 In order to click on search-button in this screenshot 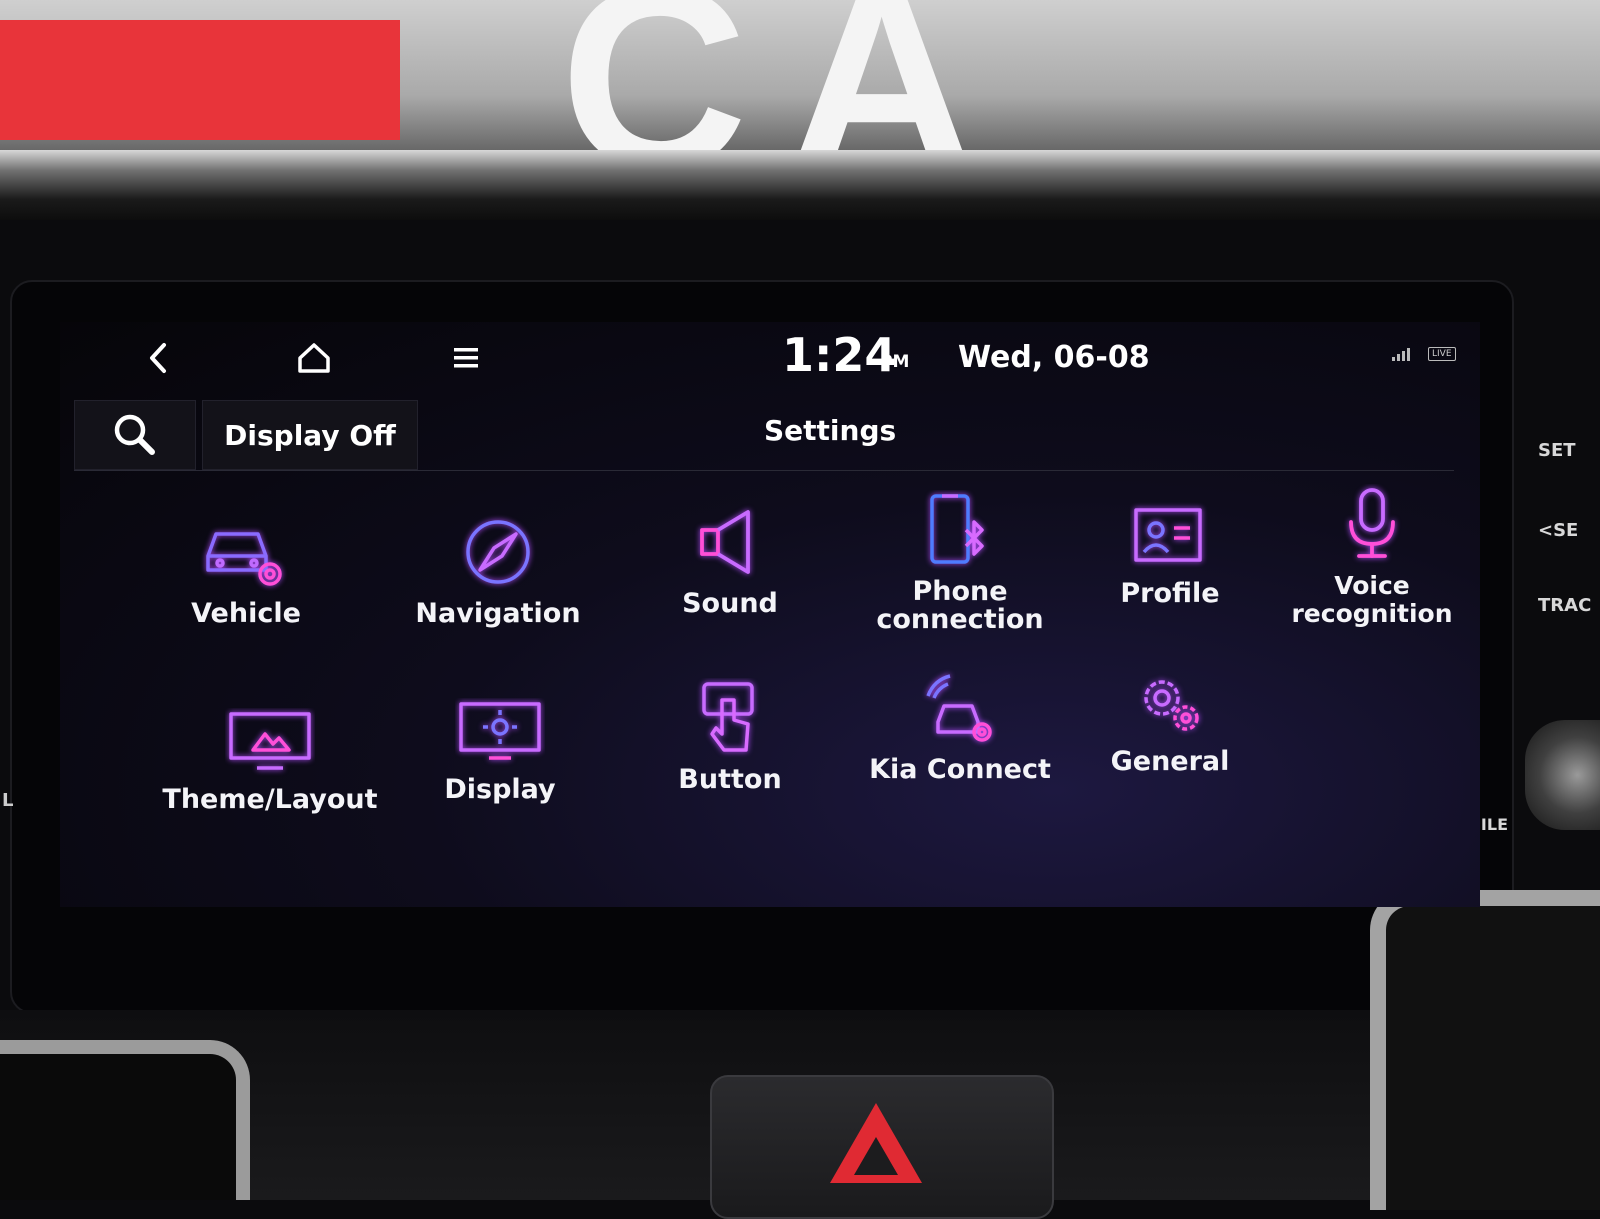, I will do `click(135, 435)`.